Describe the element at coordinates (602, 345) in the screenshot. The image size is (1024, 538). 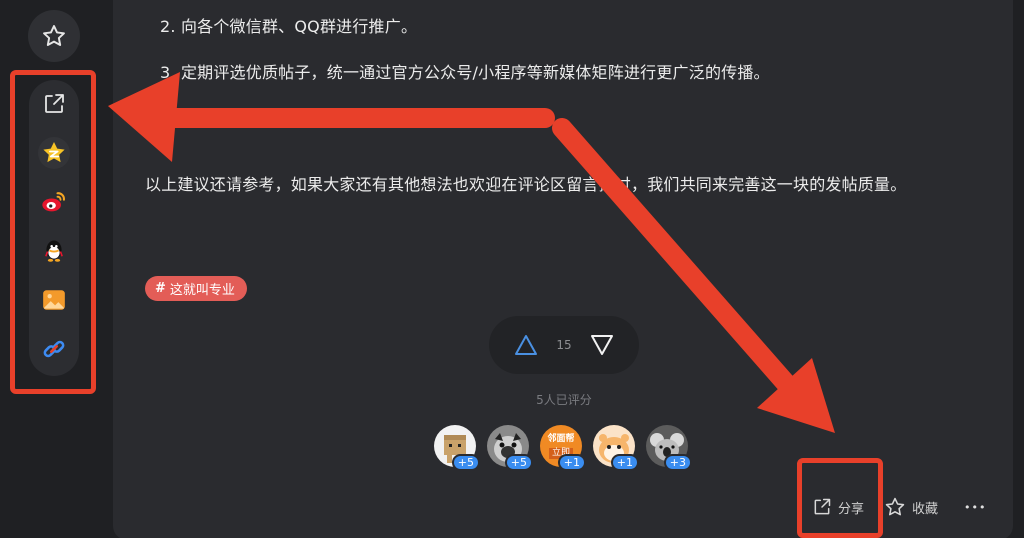
I see `downvote-icon` at that location.